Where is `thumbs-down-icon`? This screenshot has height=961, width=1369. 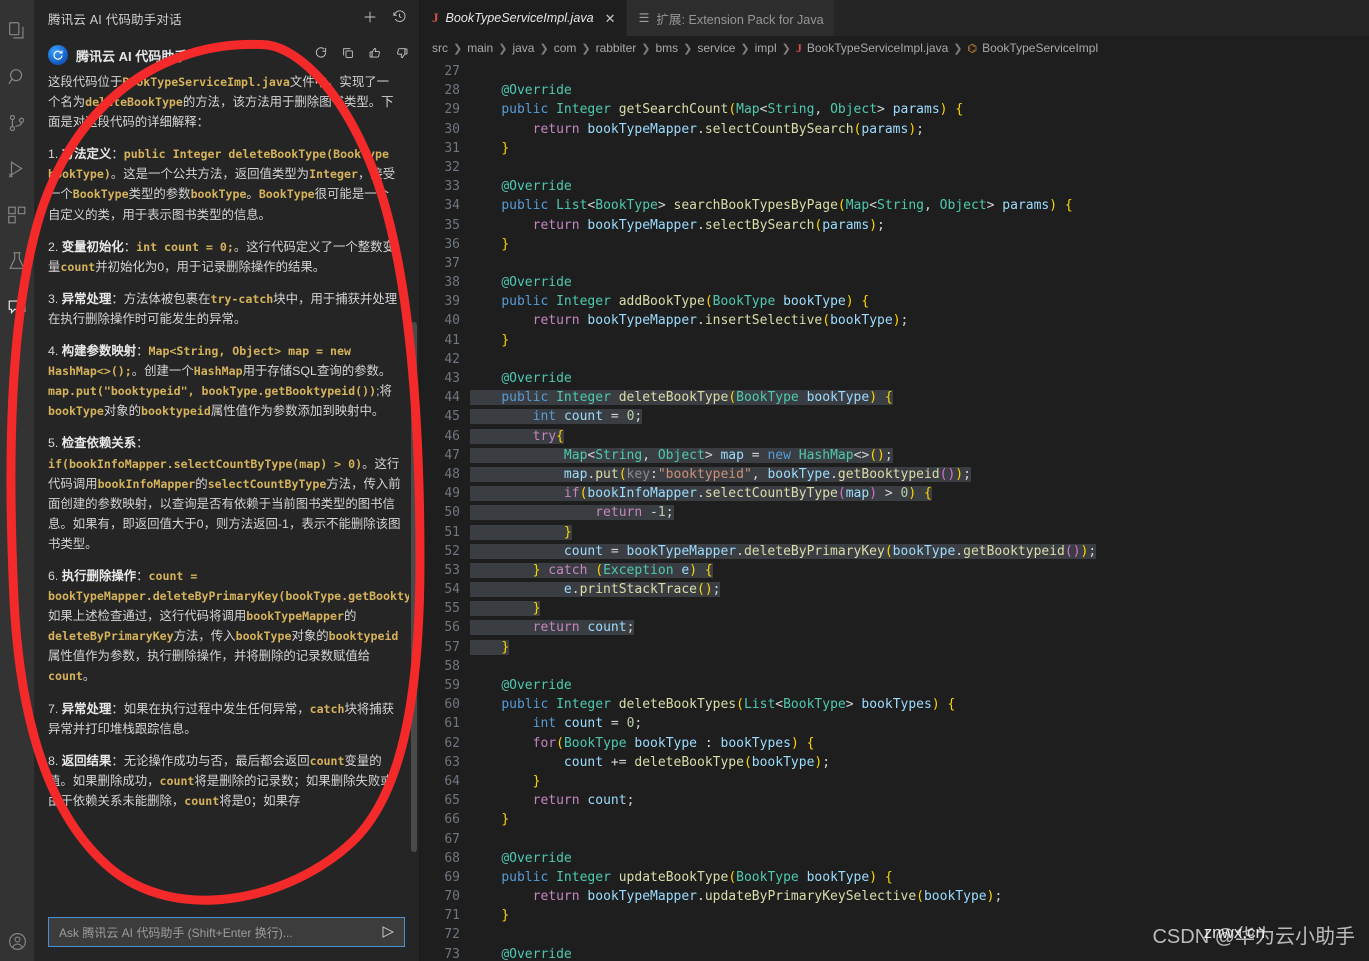 thumbs-down-icon is located at coordinates (402, 55).